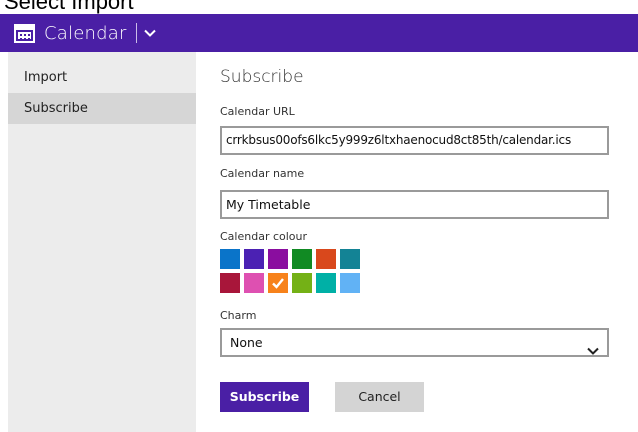  Describe the element at coordinates (319, 7) in the screenshot. I see `window-caption: Select Import` at that location.